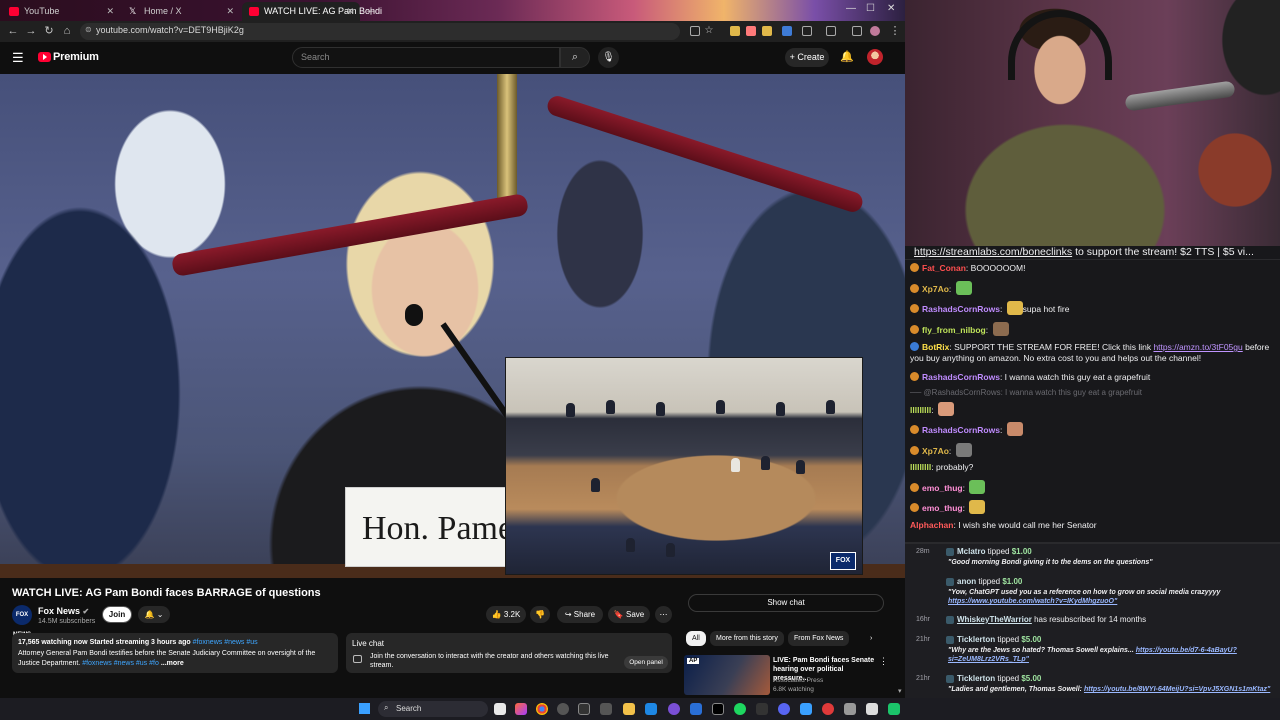 The height and width of the screenshot is (720, 1280). What do you see at coordinates (994, 619) in the screenshot?
I see `tipper-name: WhiskeyTheWarrior` at bounding box center [994, 619].